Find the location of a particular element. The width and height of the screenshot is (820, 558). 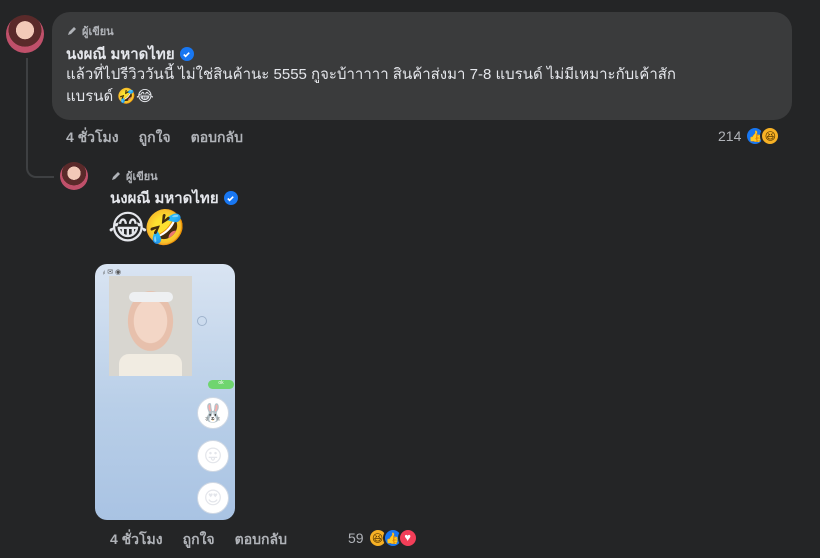

reaction-count: 59 is located at coordinates (356, 538).